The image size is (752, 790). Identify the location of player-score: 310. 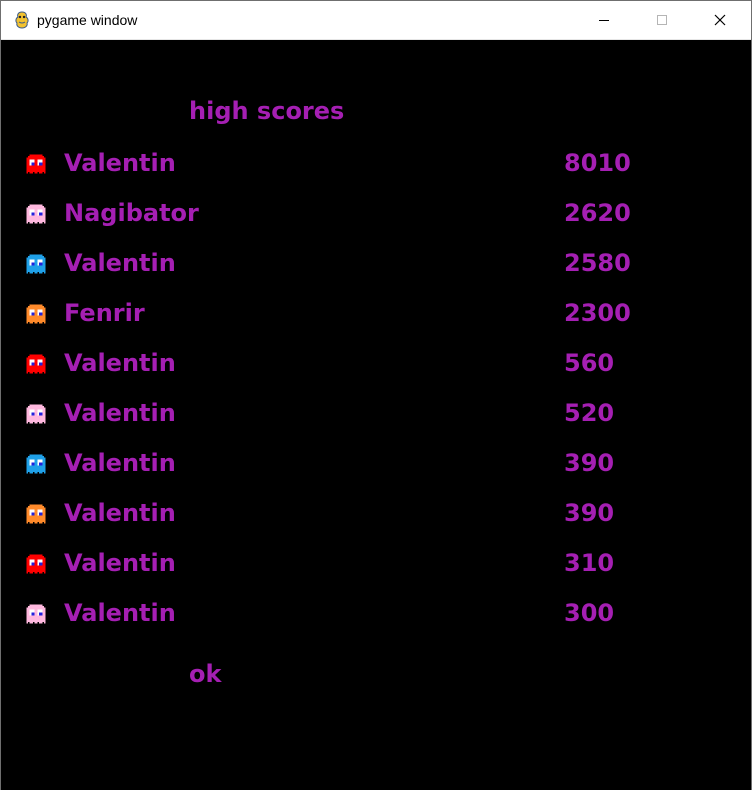
(589, 563).